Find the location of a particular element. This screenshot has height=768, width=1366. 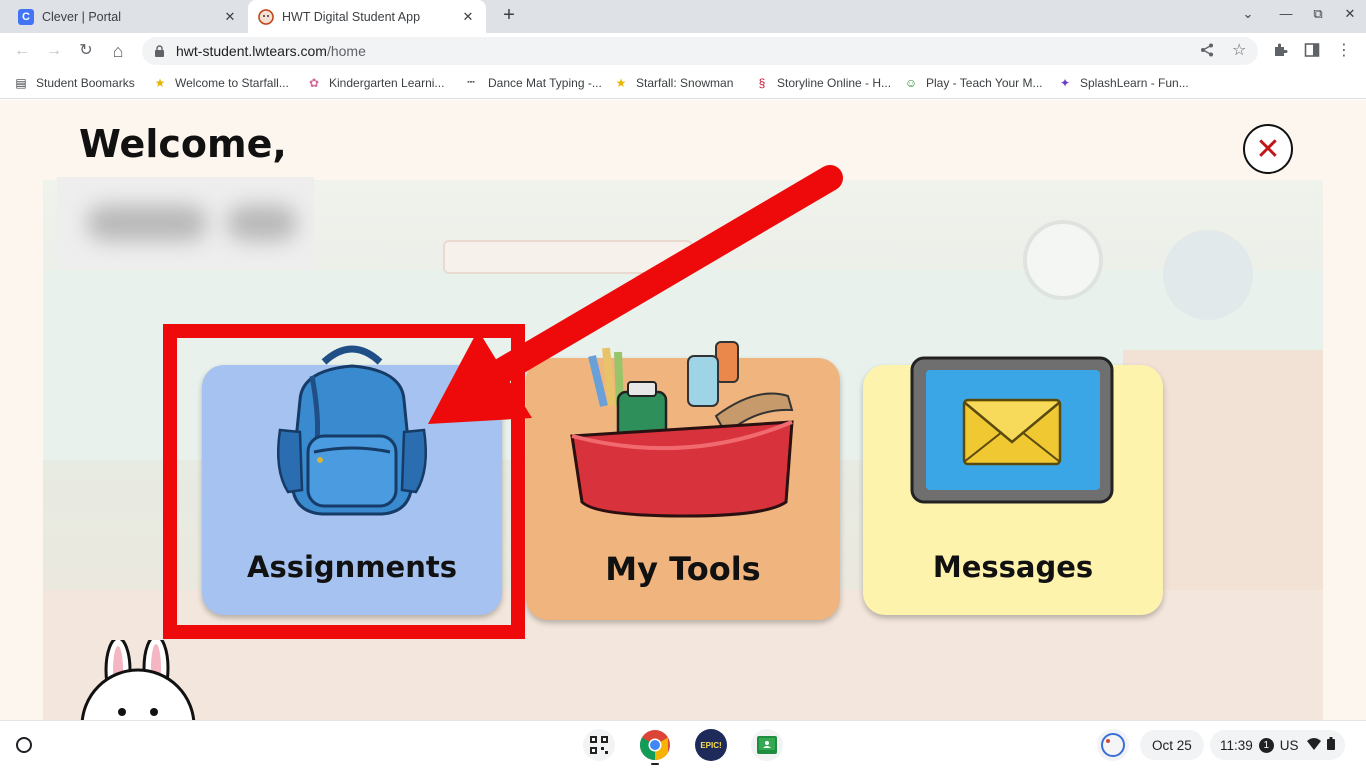

tab-hwt-digital-student-app: HWT Digital Student App ✕ is located at coordinates (367, 16).